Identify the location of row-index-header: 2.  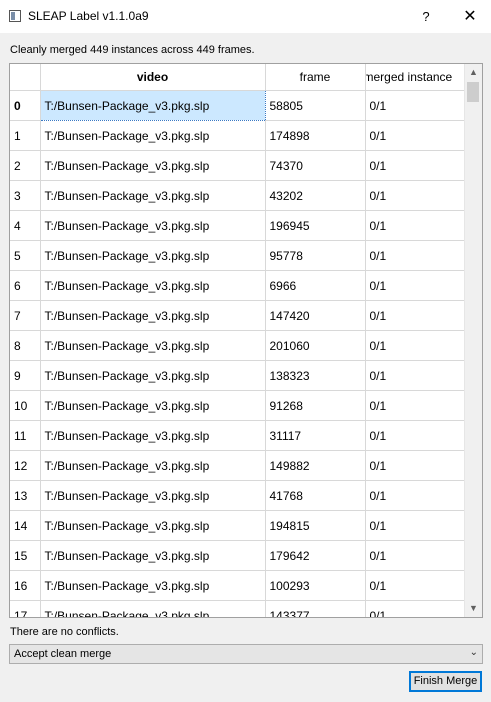
(25, 165).